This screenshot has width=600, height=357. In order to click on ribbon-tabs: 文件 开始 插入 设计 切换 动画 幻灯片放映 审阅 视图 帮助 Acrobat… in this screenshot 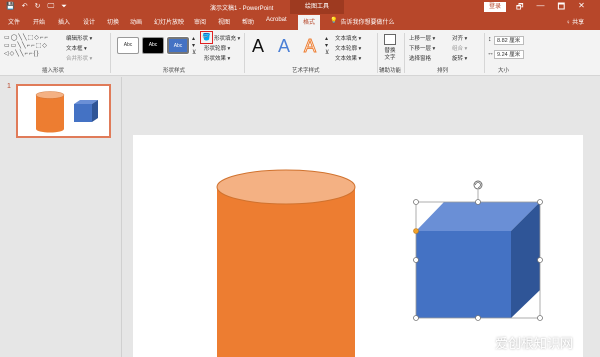, I will do `click(300, 22)`.